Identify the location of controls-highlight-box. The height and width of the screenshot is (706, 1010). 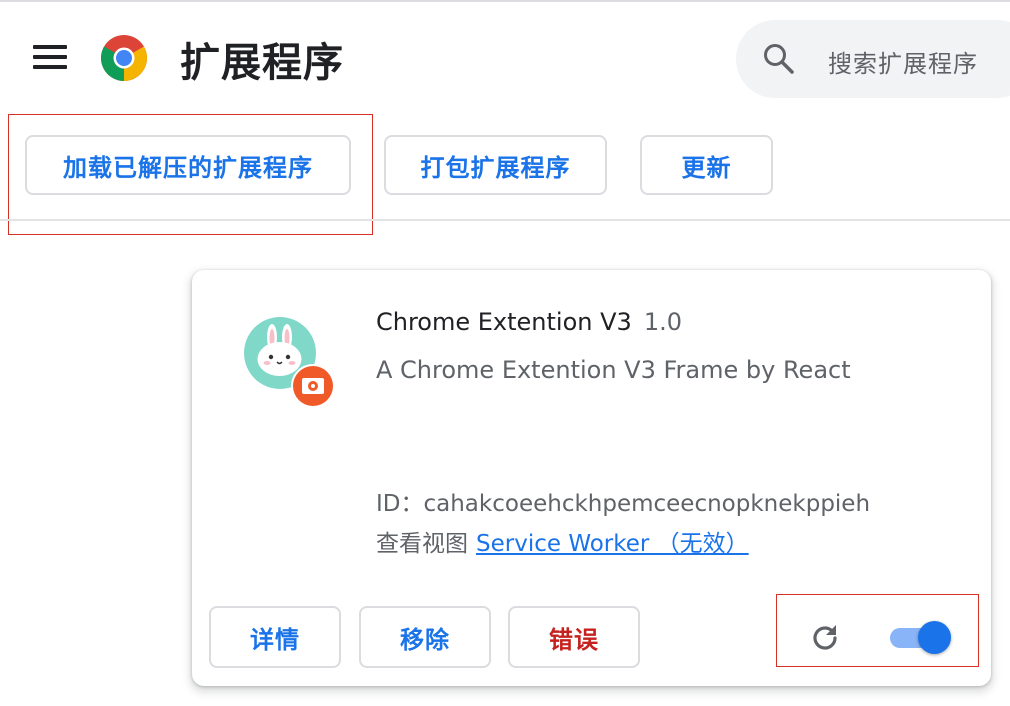
(877, 630).